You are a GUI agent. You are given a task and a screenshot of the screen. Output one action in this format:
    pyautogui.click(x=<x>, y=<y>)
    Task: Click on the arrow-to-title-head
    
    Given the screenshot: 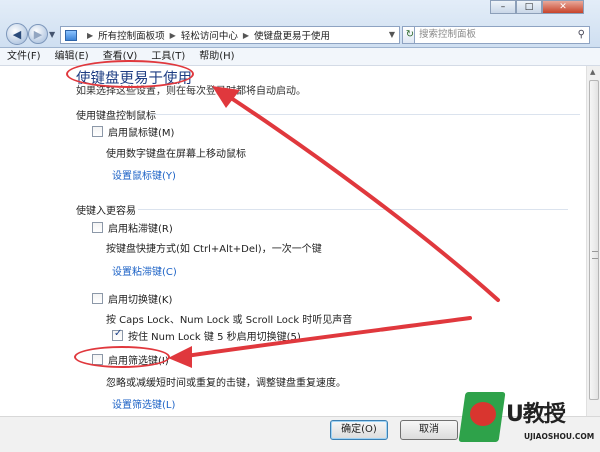 What is the action you would take?
    pyautogui.click(x=226, y=97)
    